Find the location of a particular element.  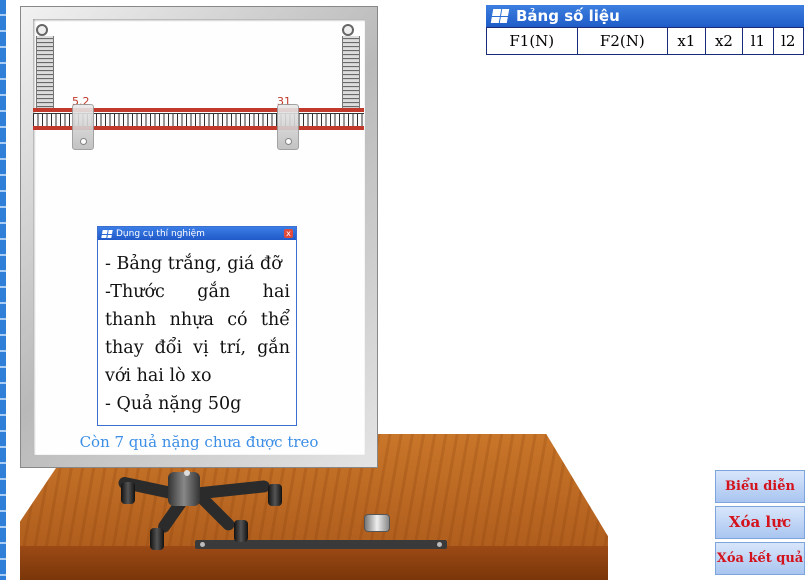

clear-force-button: Xóa lực is located at coordinates (760, 522).